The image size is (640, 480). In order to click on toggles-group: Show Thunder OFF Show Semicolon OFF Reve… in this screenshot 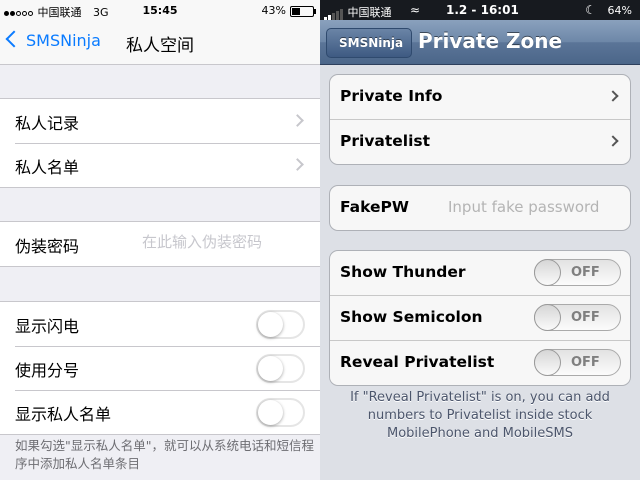, I will do `click(480, 318)`.